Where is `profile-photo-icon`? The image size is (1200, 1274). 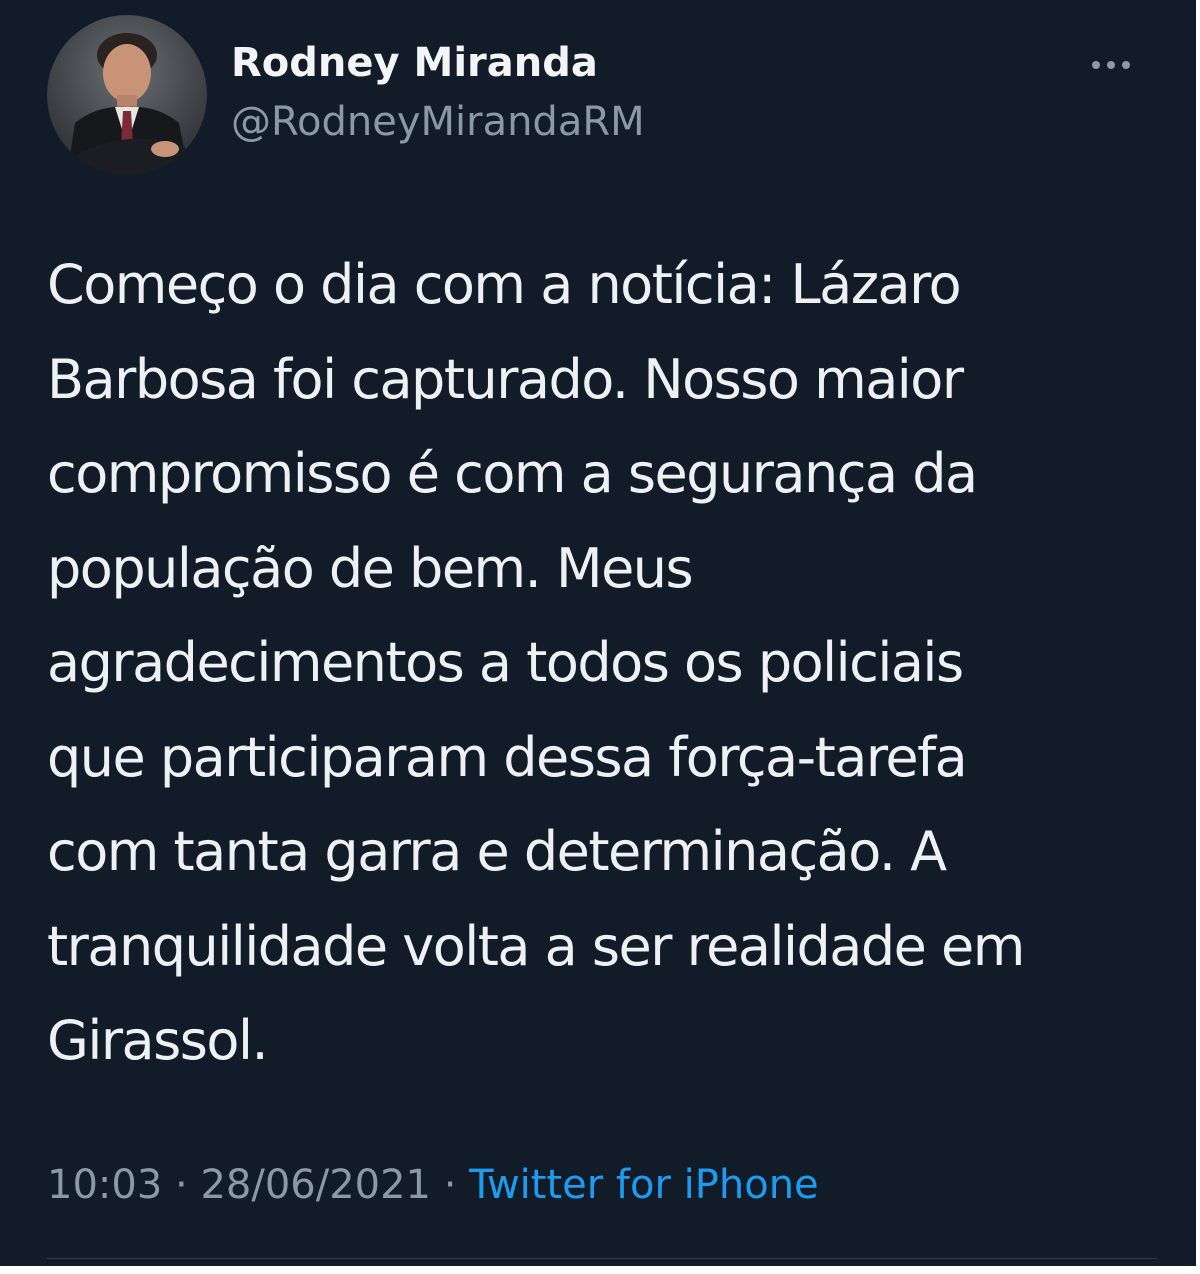
profile-photo-icon is located at coordinates (127, 95).